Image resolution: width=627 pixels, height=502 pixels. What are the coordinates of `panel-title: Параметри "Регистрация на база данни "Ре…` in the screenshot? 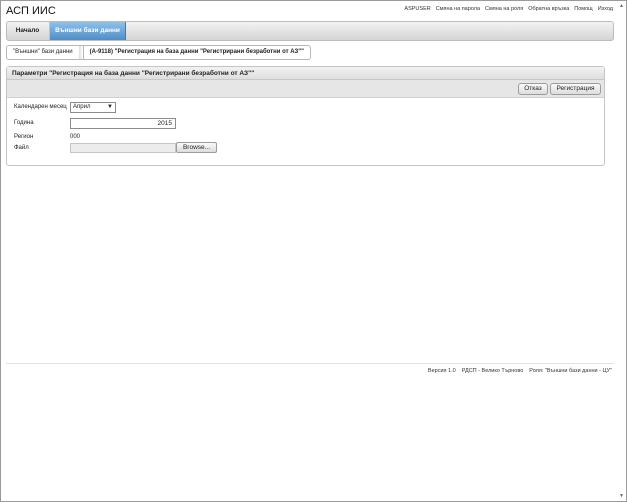 It's located at (305, 73).